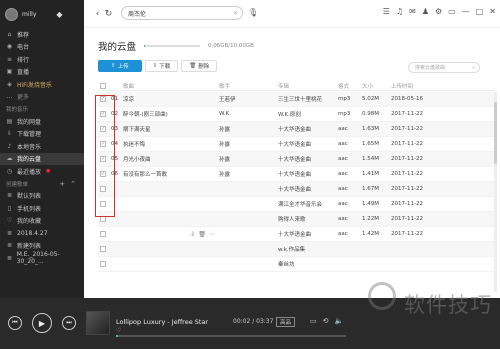 Image resolution: width=500 pixels, height=349 pixels. What do you see at coordinates (118, 330) in the screenshot?
I see `heart-icon: ♡` at bounding box center [118, 330].